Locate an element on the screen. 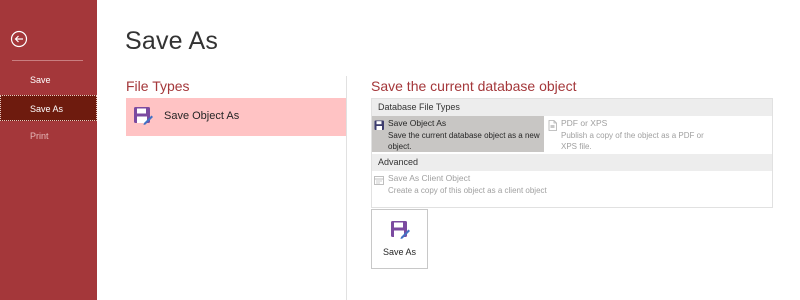 This screenshot has height=300, width=800. backstage-sidebar: Save Save As Print is located at coordinates (48, 150).